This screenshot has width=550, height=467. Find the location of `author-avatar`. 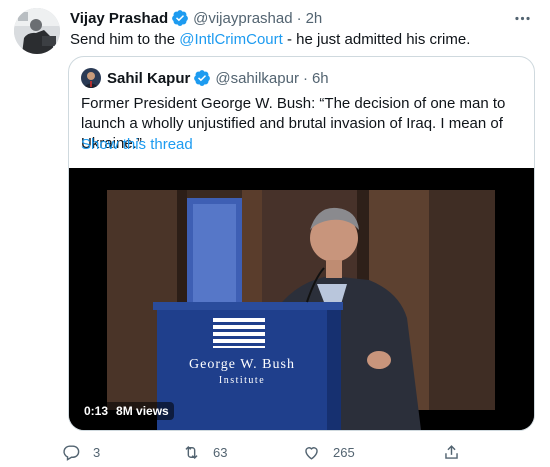

author-avatar is located at coordinates (37, 31).